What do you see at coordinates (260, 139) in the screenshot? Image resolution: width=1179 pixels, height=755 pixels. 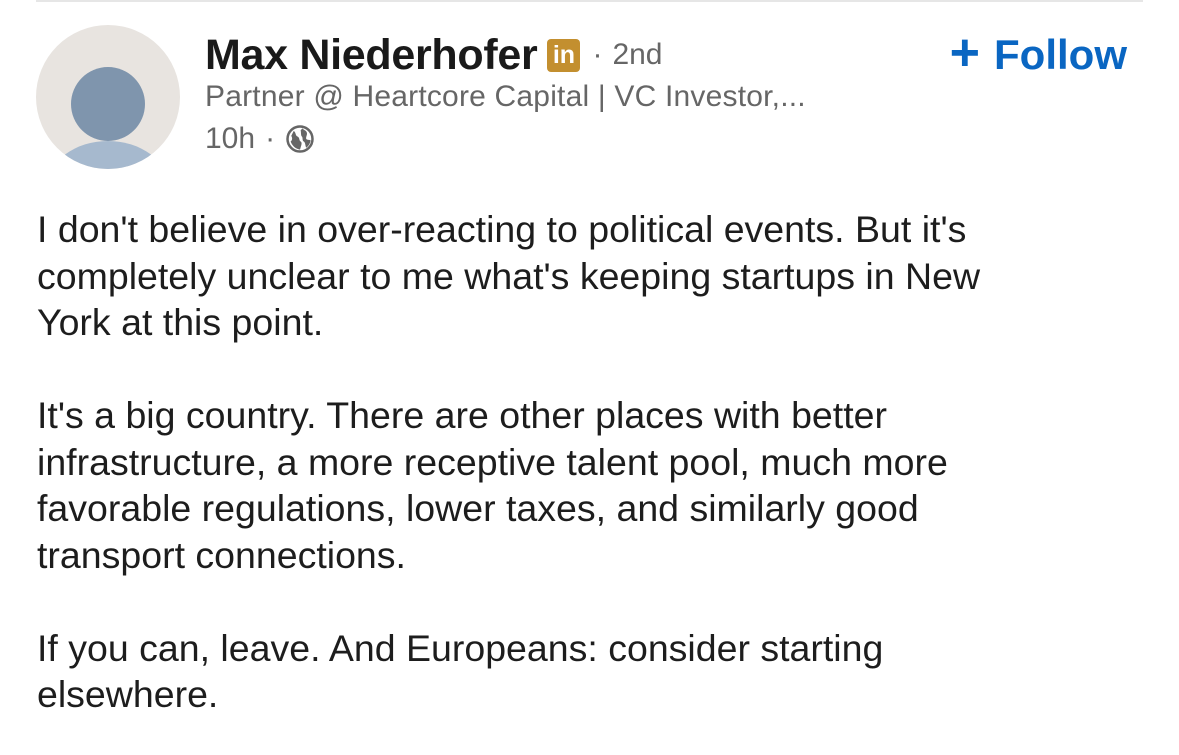 I see `post-meta: 10h ·` at bounding box center [260, 139].